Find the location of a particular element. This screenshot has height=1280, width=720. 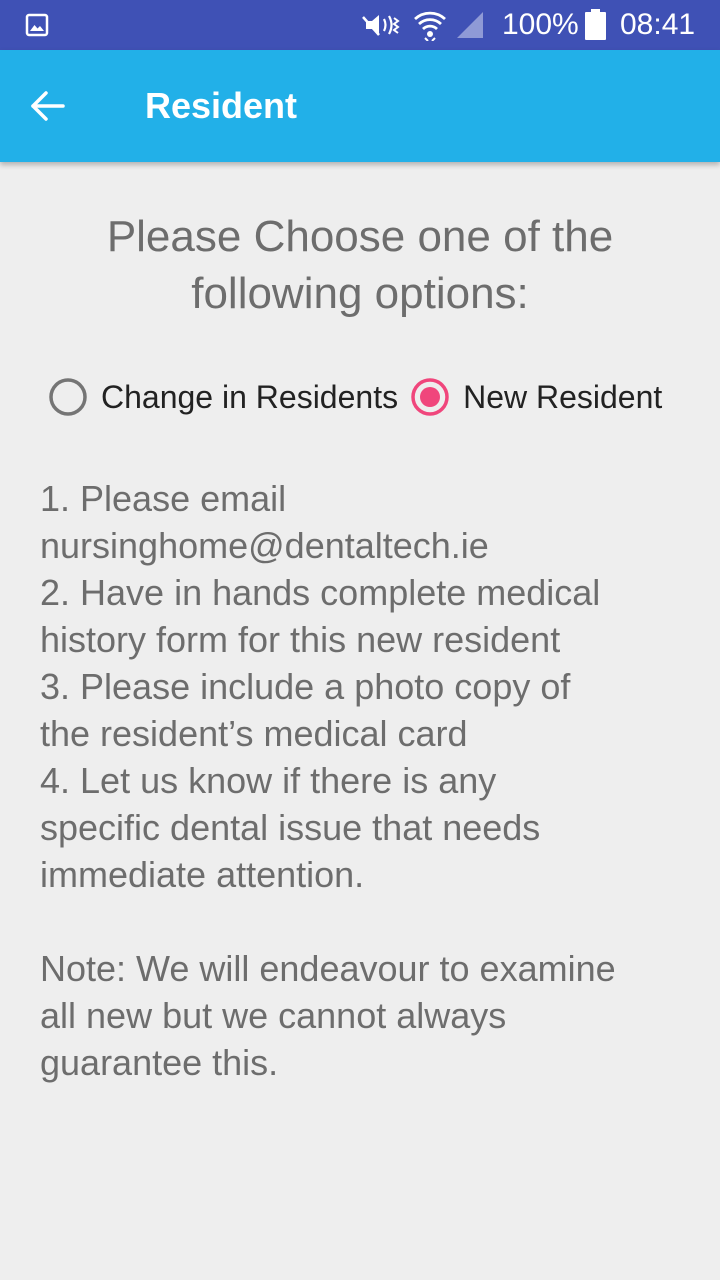

note-line: all new but we cannot always is located at coordinates (273, 1015).